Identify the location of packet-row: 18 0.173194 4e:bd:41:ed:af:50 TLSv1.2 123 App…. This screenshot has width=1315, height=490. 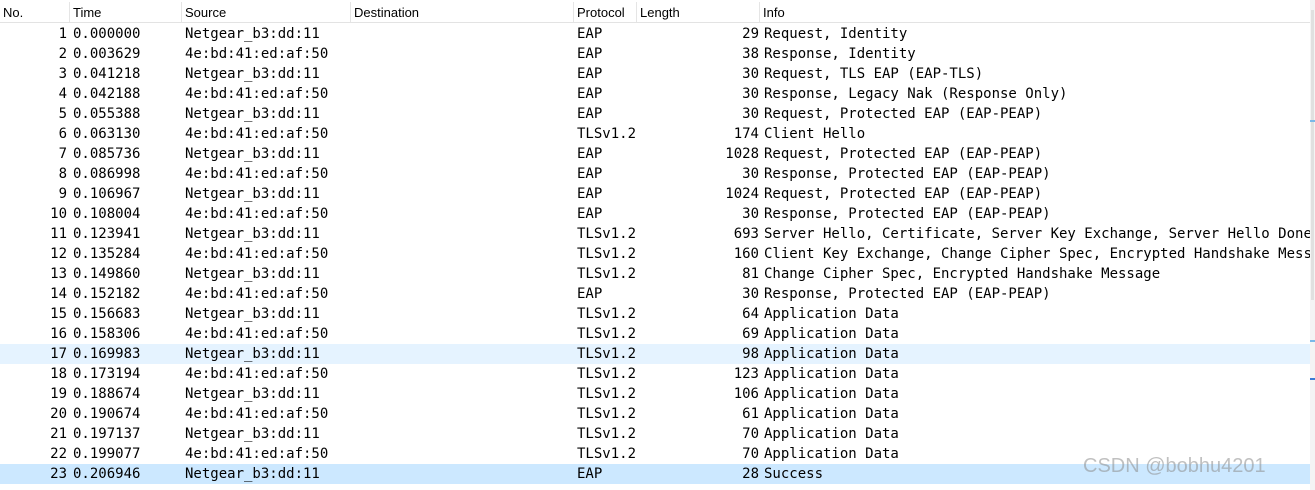
(655, 374).